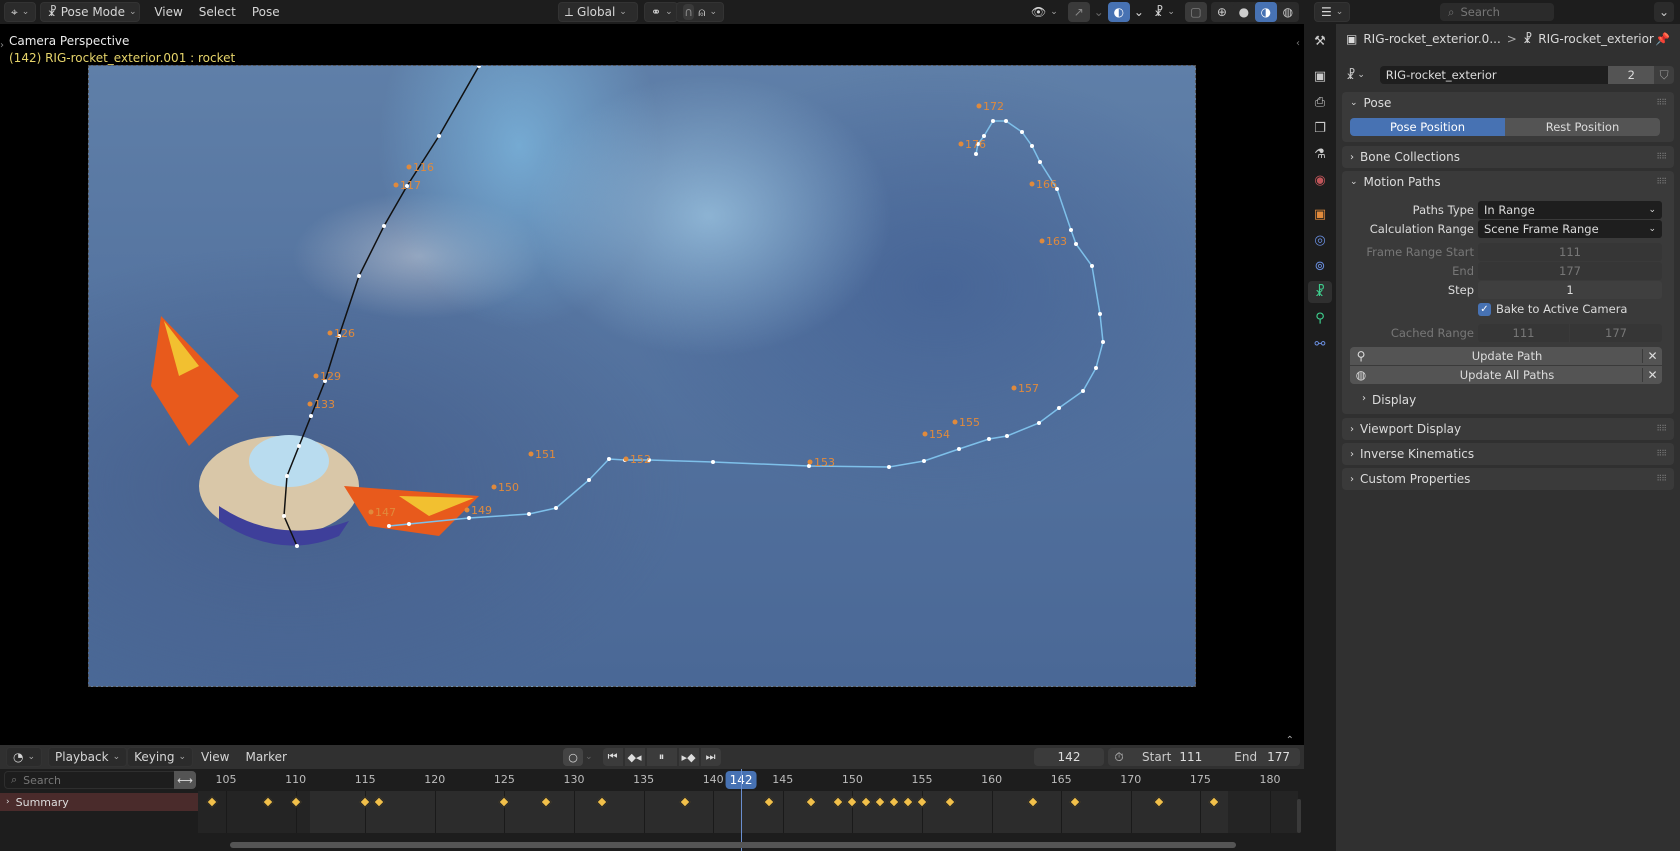 This screenshot has width=1680, height=851. Describe the element at coordinates (20, 12) in the screenshot. I see `editor-type-button: ⌖ ⌄` at that location.